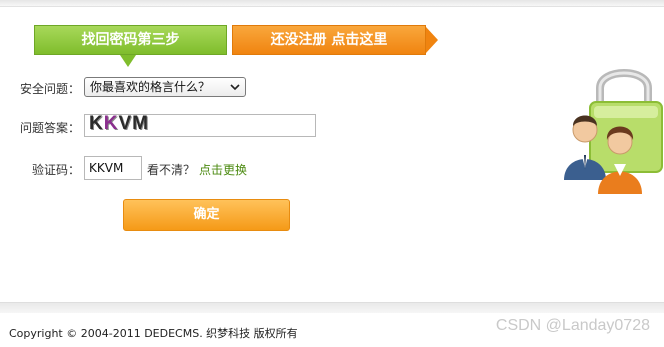  Describe the element at coordinates (49, 128) in the screenshot. I see `answer-label: 问题答案：` at that location.